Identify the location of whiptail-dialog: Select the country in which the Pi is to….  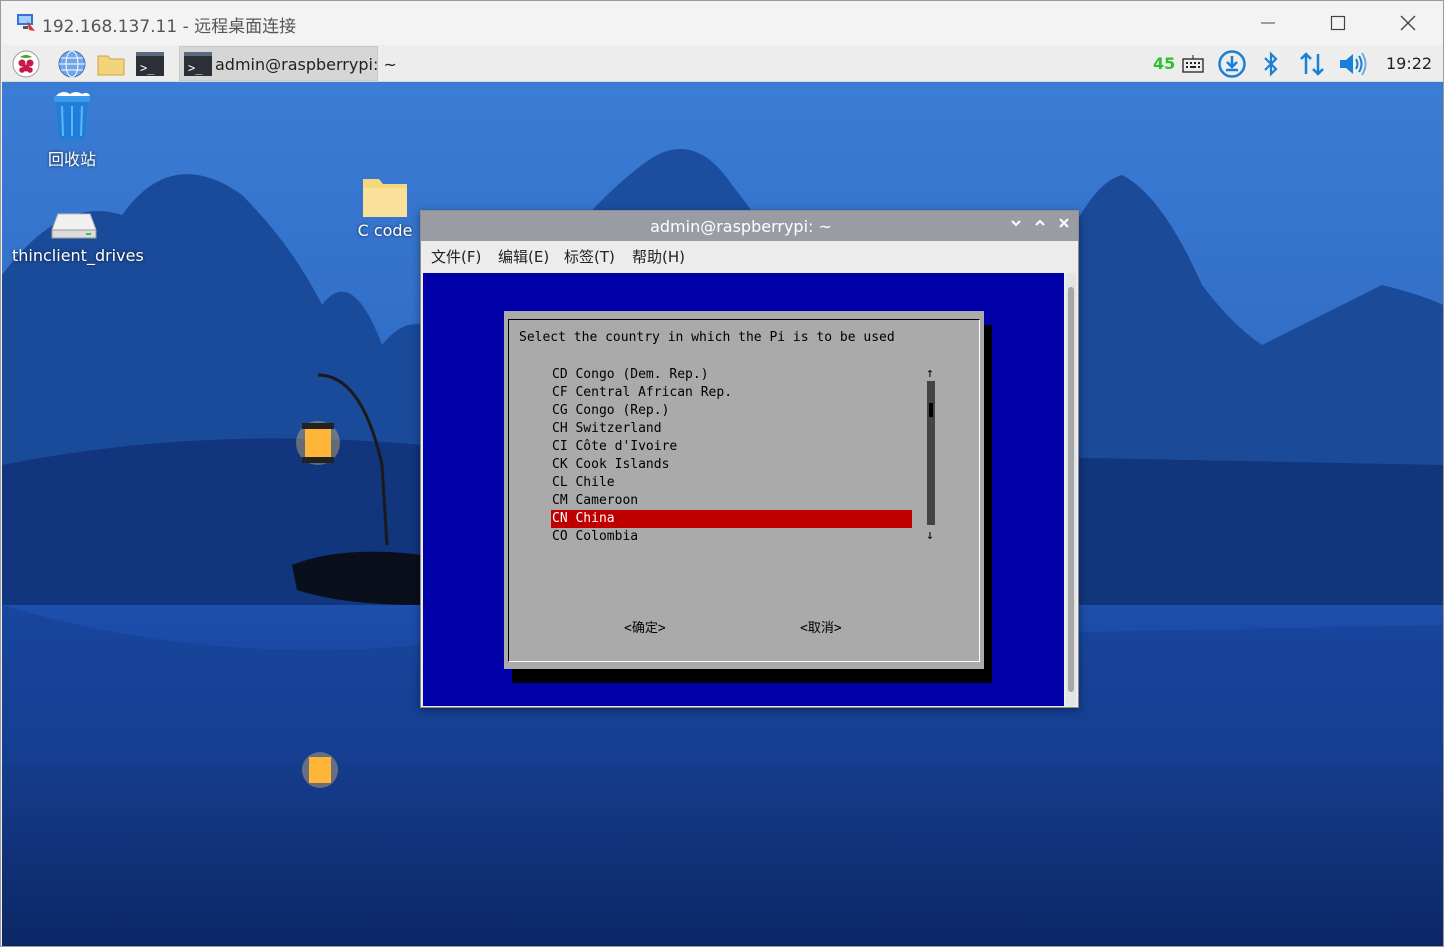
(744, 490).